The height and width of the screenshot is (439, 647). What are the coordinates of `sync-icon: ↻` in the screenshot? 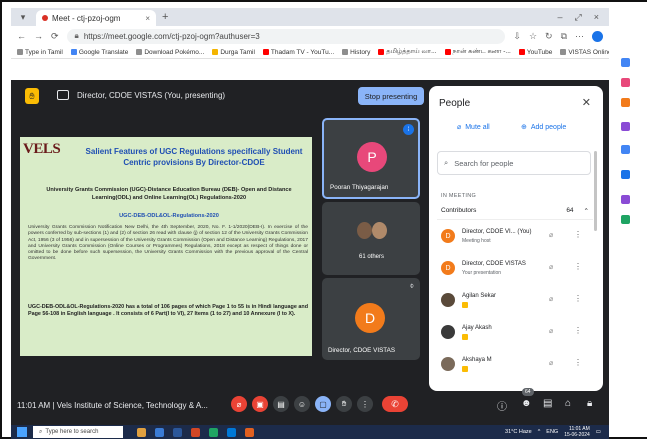 It's located at (549, 36).